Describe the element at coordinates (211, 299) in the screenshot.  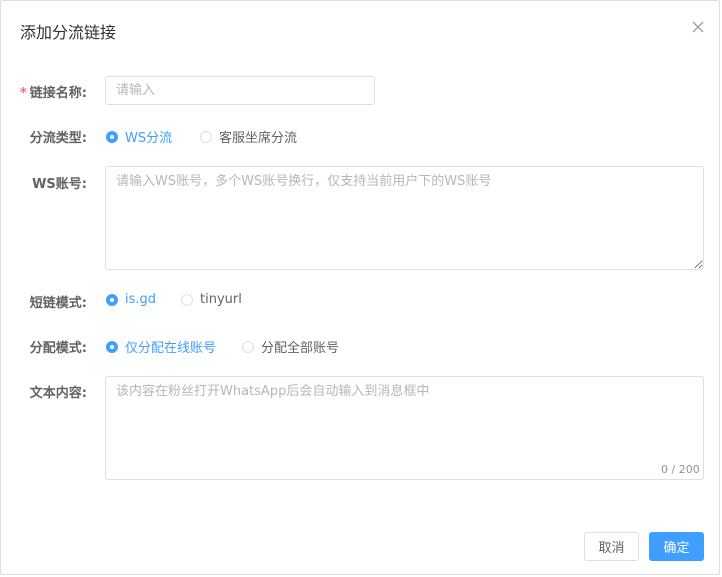
I see `short-link-option-tinyurl: tinyurl` at that location.